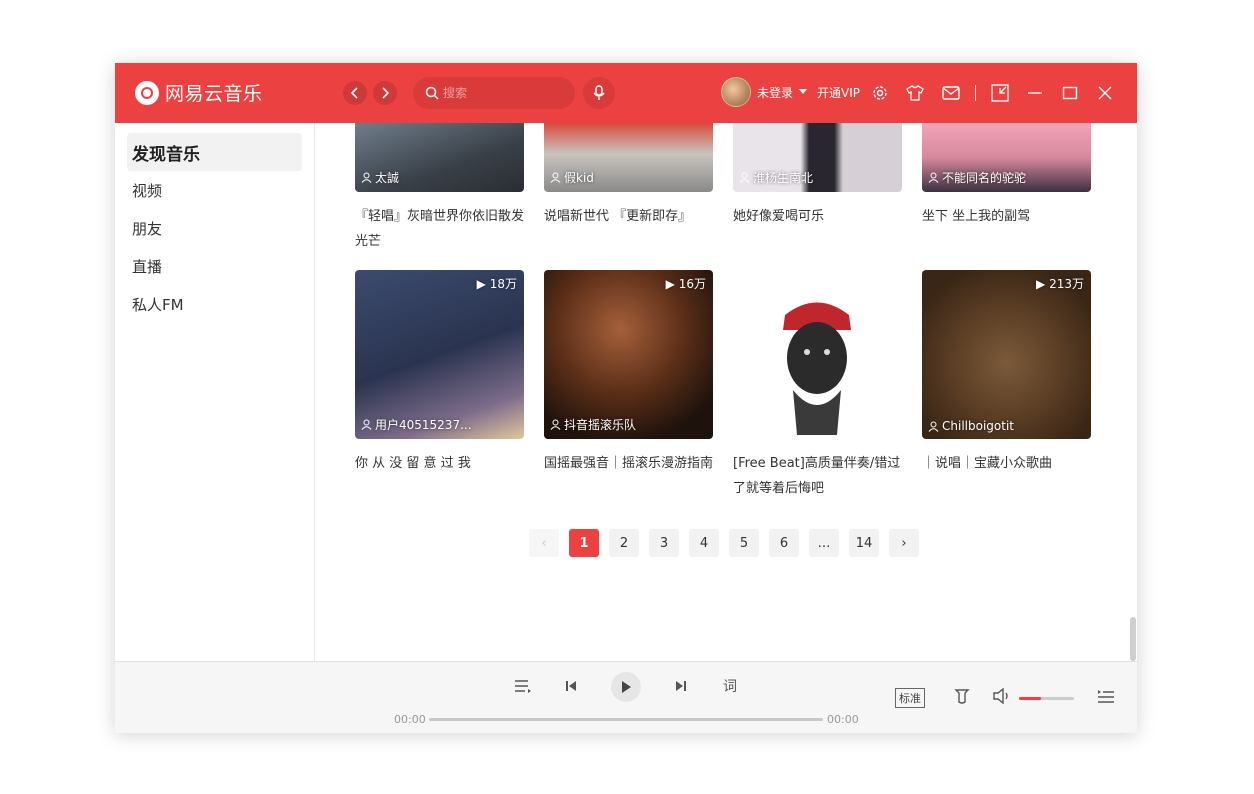 The image size is (1254, 794). What do you see at coordinates (624, 543) in the screenshot?
I see `page-button-2: 2` at bounding box center [624, 543].